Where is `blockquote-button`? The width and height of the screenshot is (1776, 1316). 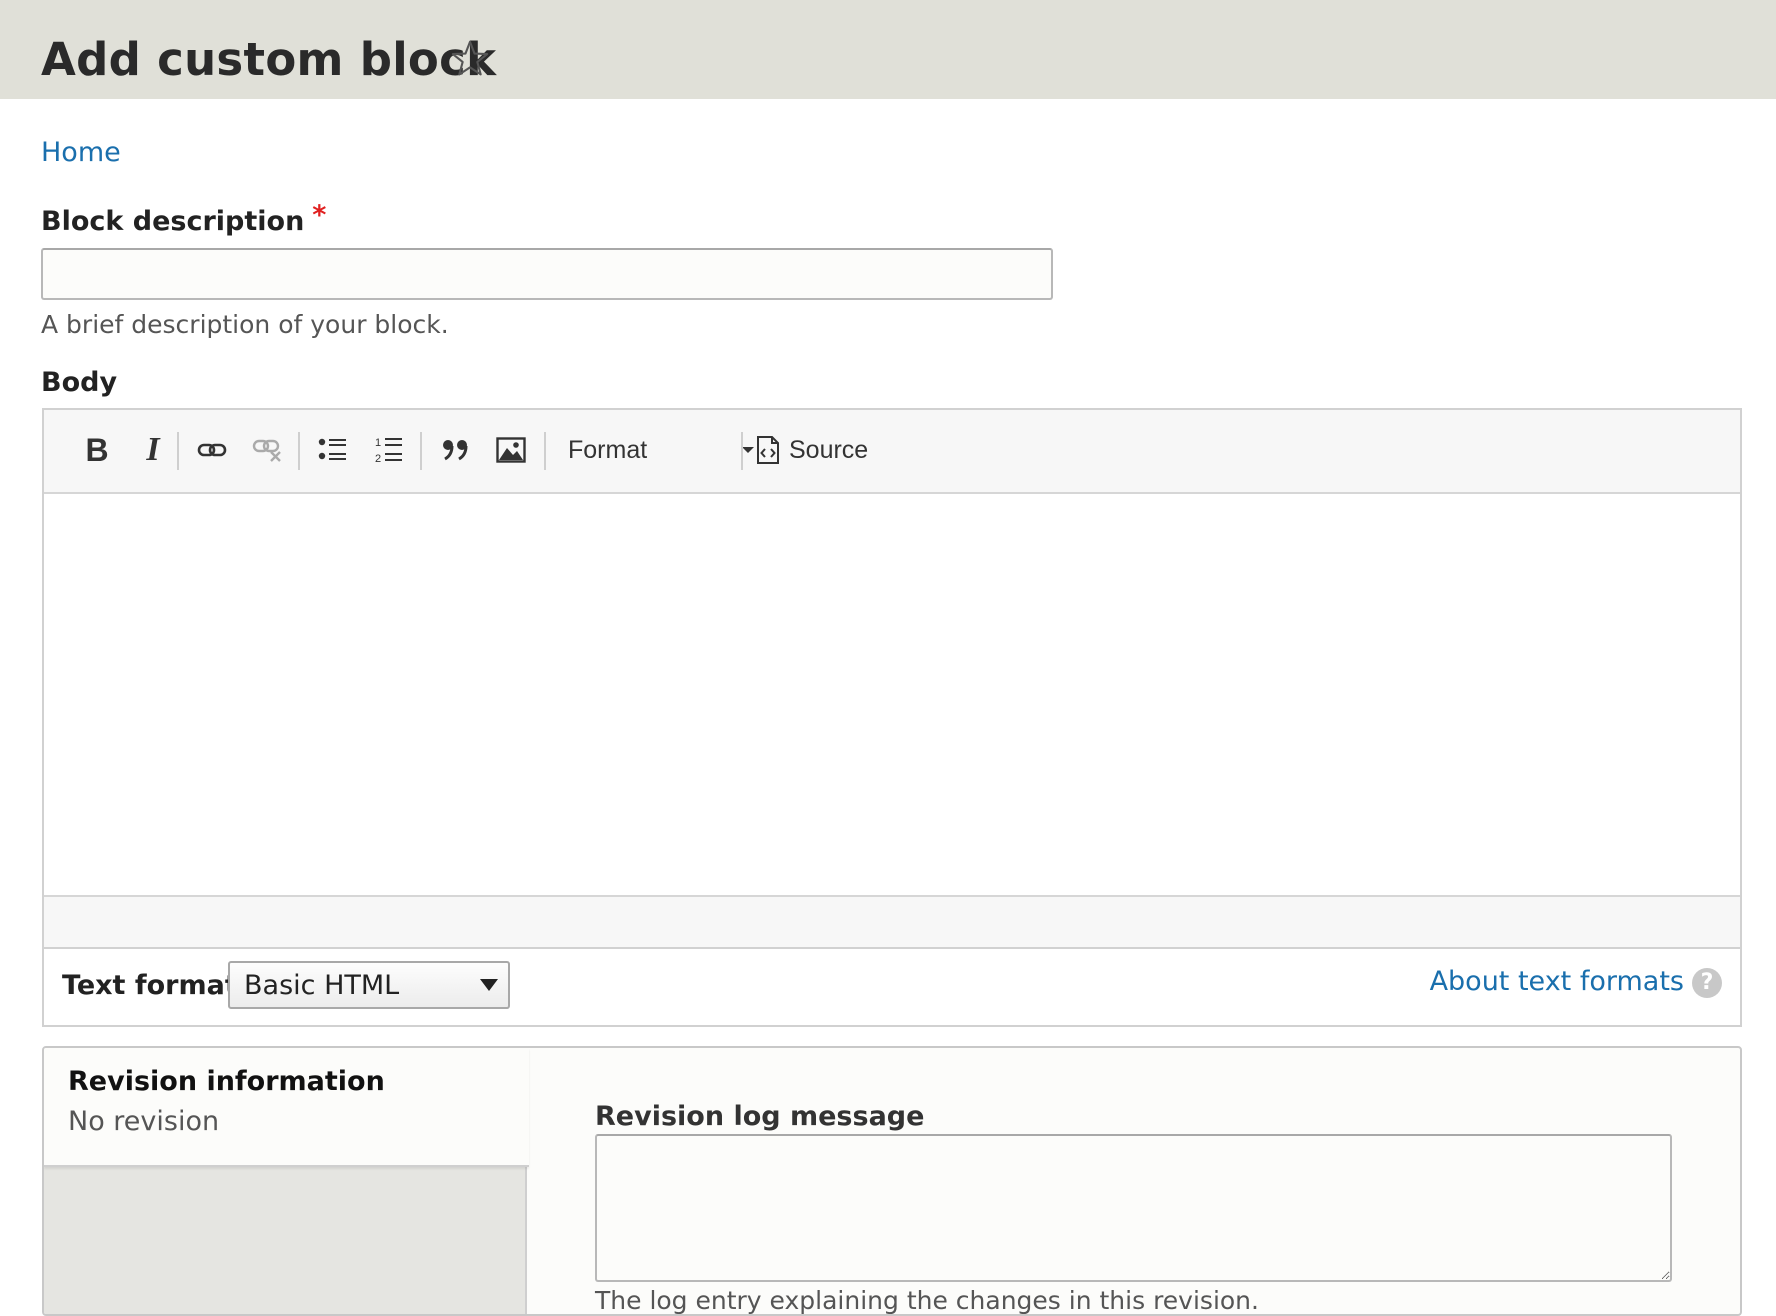
blockquote-button is located at coordinates (456, 450).